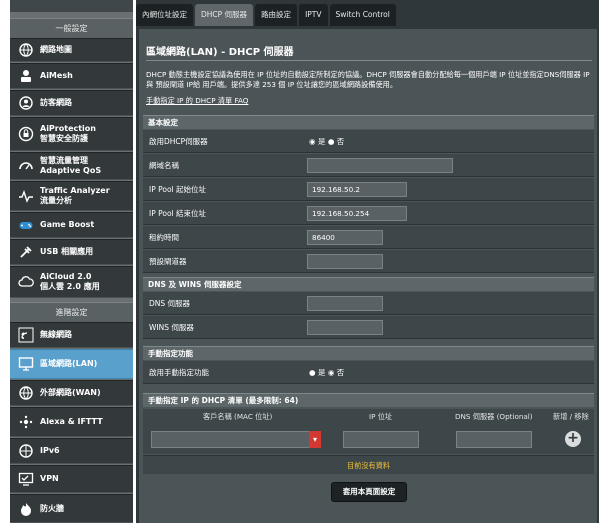  I want to click on row-enable-dhcp: 啟用DHCP伺服器 ◉ 是 ● 否, so click(368, 141).